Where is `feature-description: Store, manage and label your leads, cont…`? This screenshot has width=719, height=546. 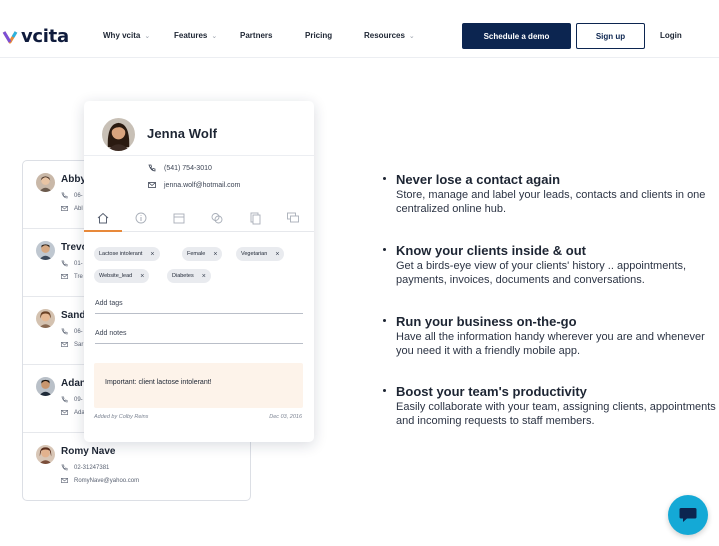 feature-description: Store, manage and label your leads, cont… is located at coordinates (551, 202).